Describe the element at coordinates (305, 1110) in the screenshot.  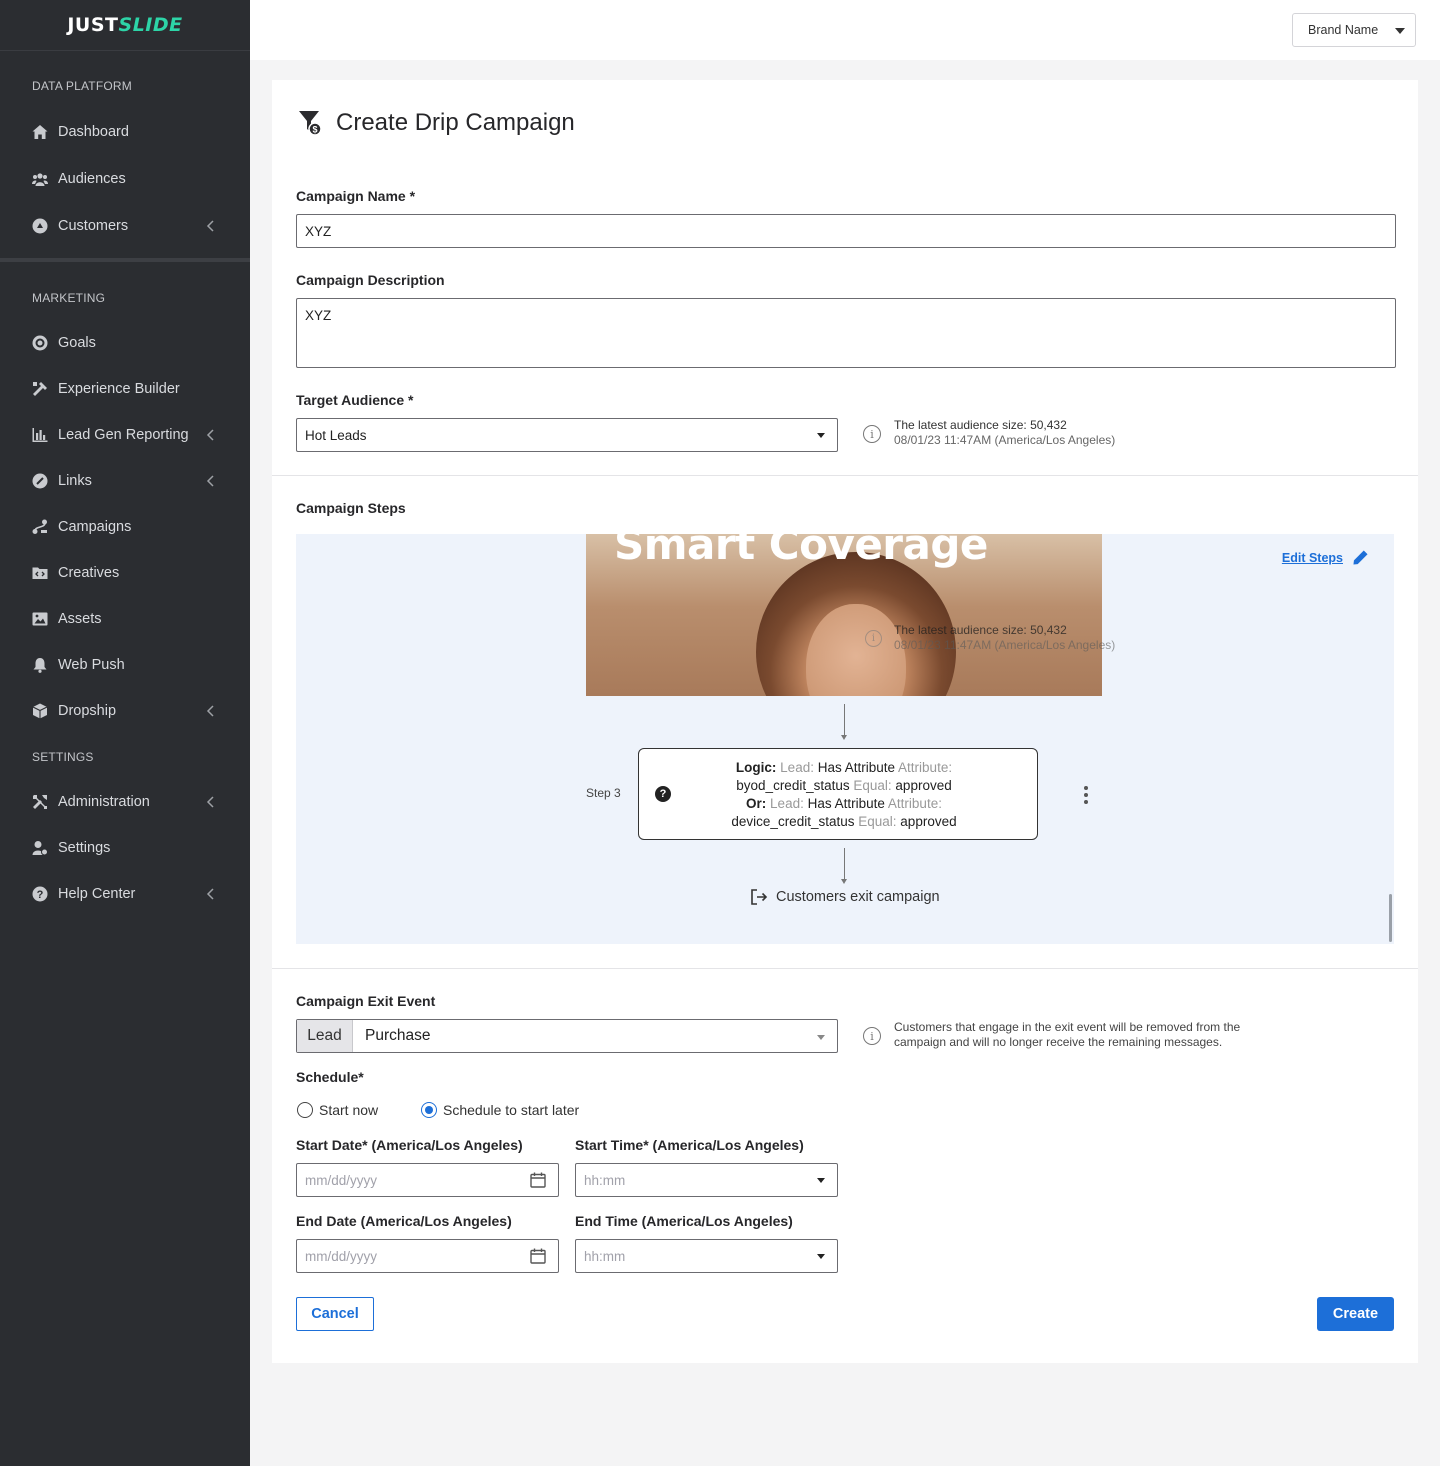
I see `radio-button` at that location.